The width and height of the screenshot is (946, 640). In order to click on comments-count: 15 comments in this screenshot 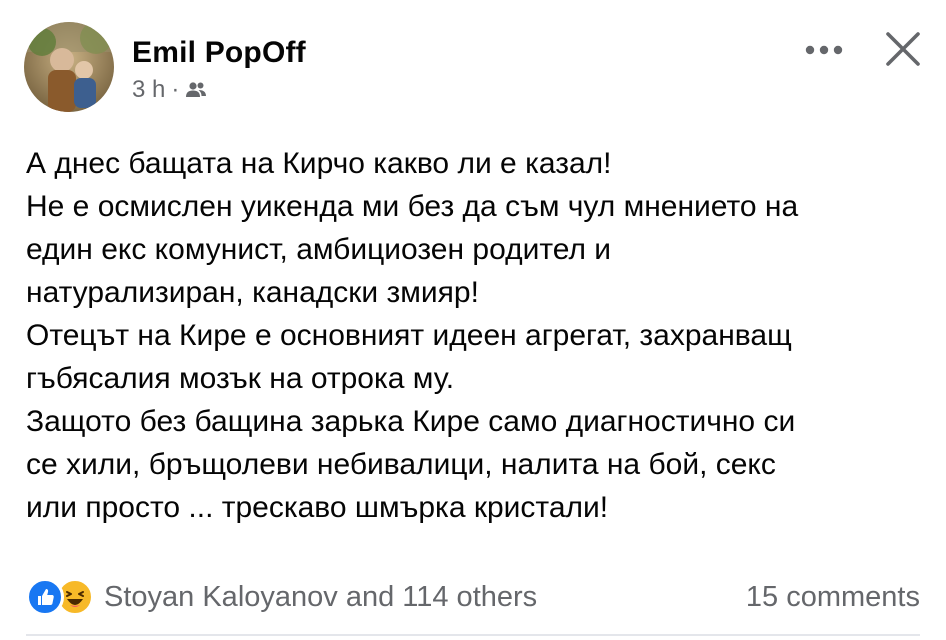, I will do `click(833, 597)`.